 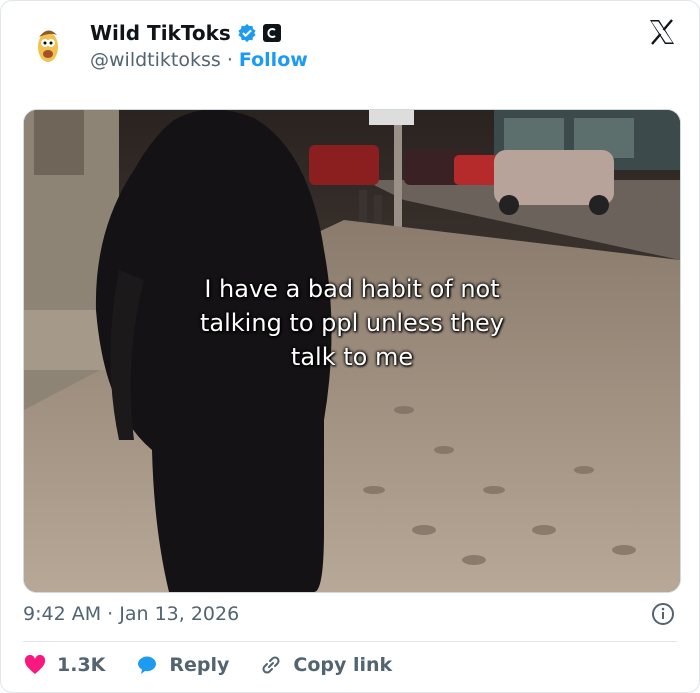 I want to click on timestamp-date: Jan 13, 2026, so click(x=179, y=614).